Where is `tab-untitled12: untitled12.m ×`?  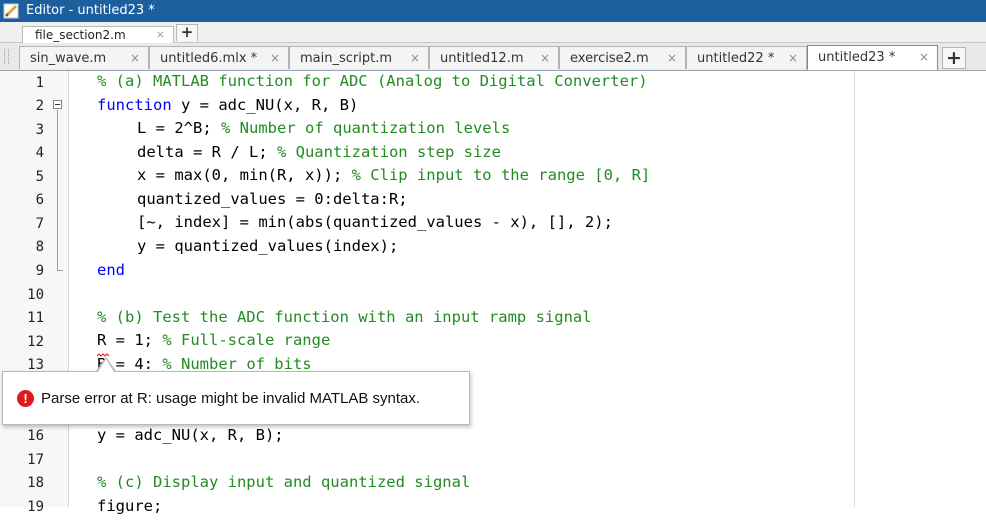 tab-untitled12: untitled12.m × is located at coordinates (494, 57).